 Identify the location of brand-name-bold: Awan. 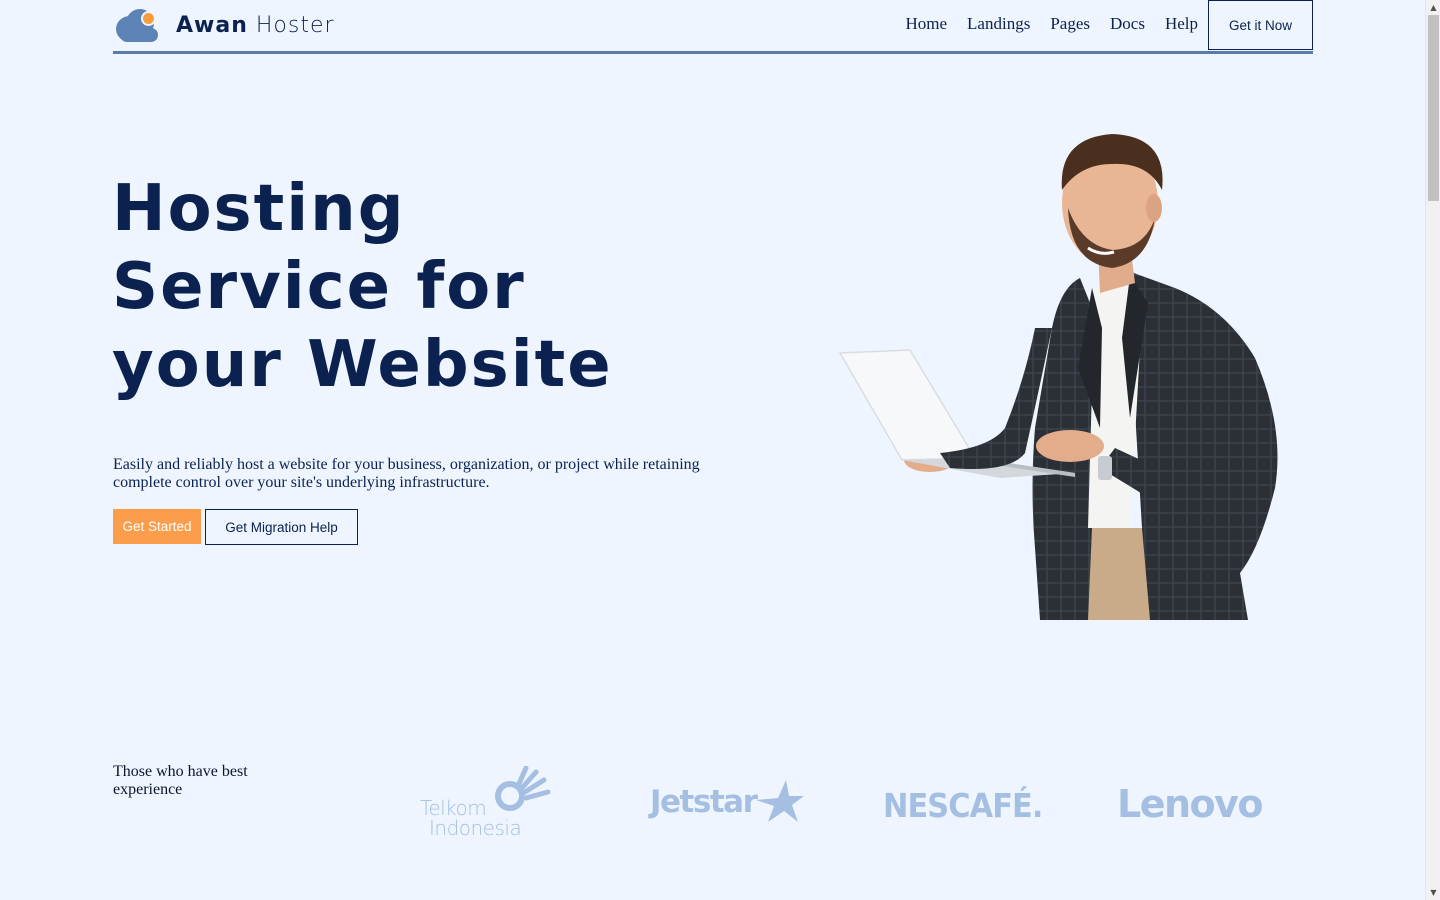
(212, 25).